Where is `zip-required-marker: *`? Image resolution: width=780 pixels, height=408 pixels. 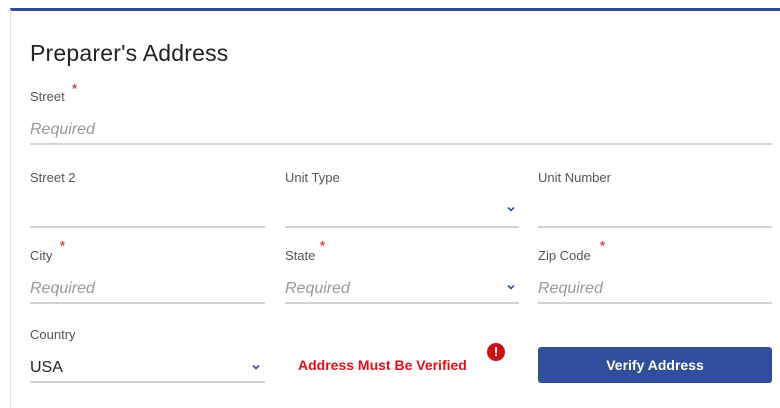 zip-required-marker: * is located at coordinates (603, 245).